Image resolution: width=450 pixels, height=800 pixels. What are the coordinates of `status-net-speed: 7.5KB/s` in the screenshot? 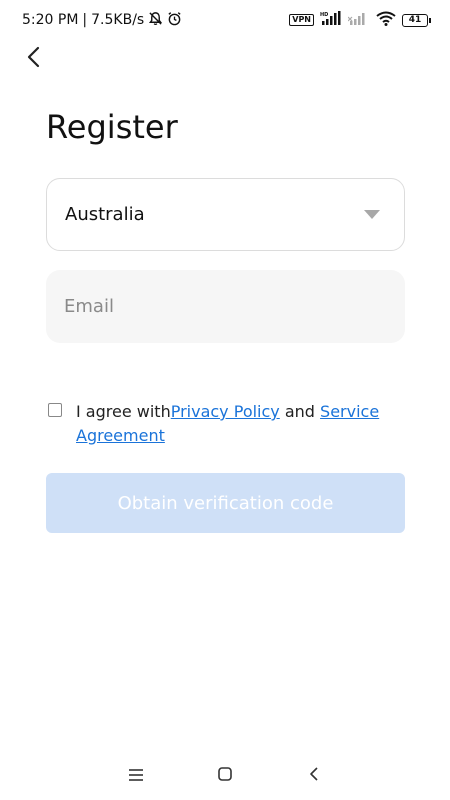 It's located at (118, 20).